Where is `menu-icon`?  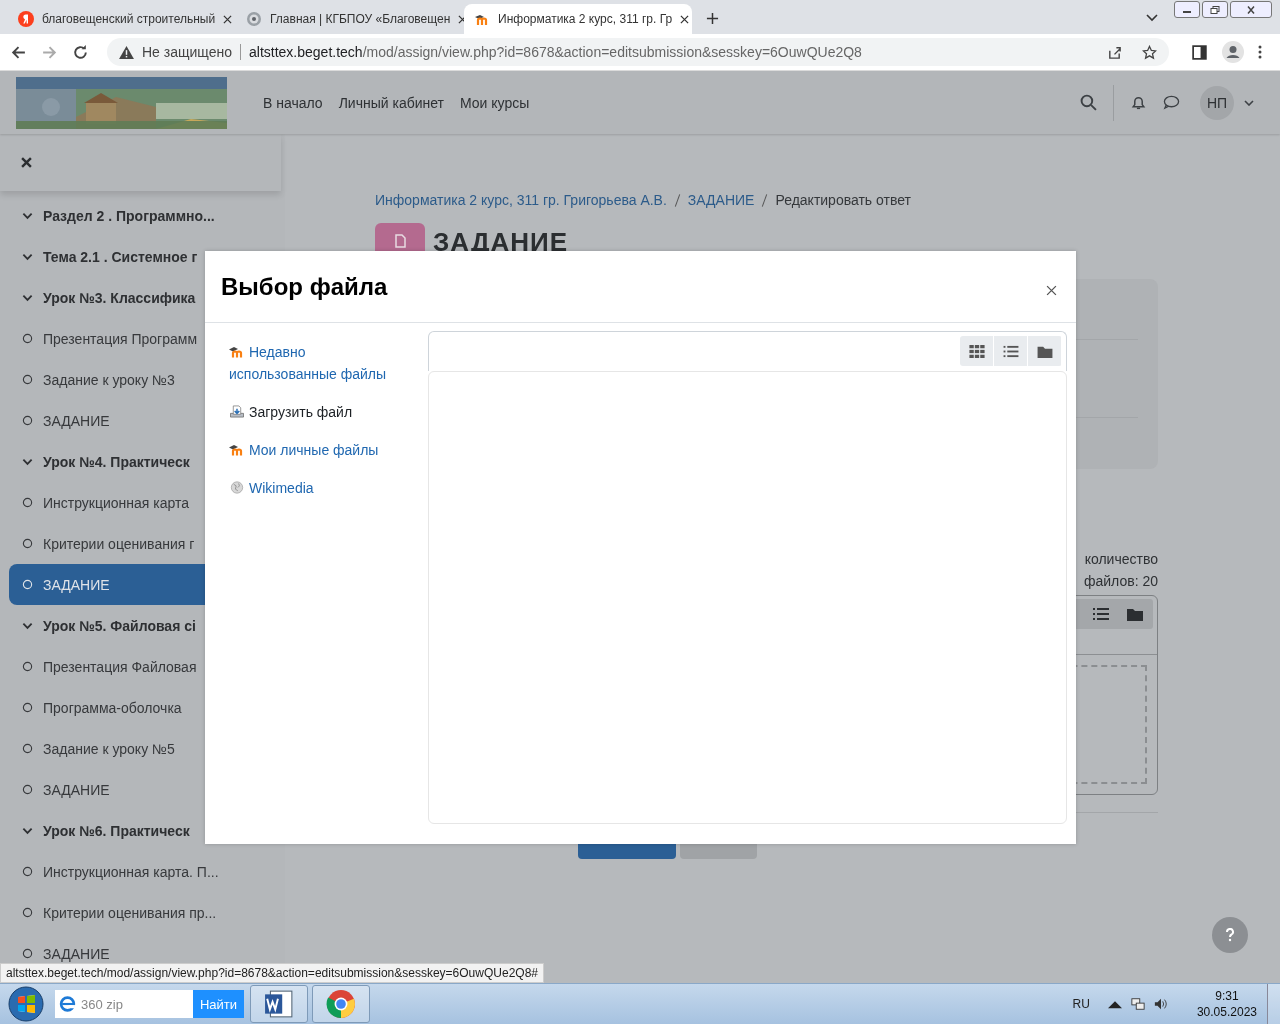 menu-icon is located at coordinates (1260, 52).